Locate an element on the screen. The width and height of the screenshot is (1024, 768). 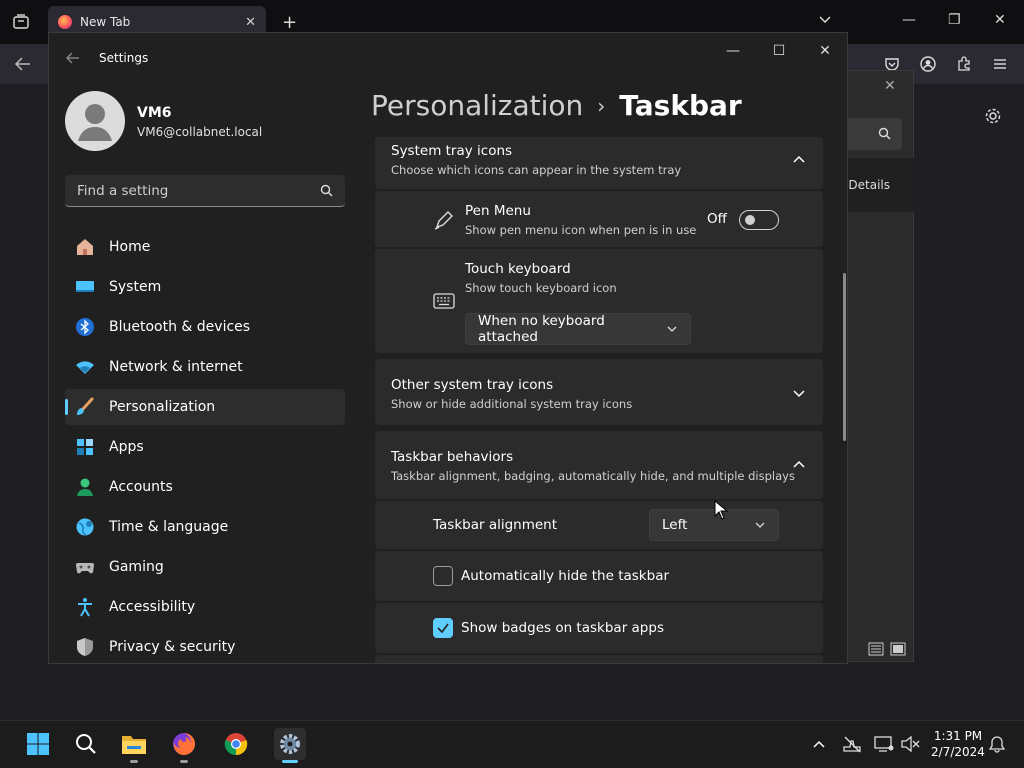
taskbar-search-button is located at coordinates (86, 744).